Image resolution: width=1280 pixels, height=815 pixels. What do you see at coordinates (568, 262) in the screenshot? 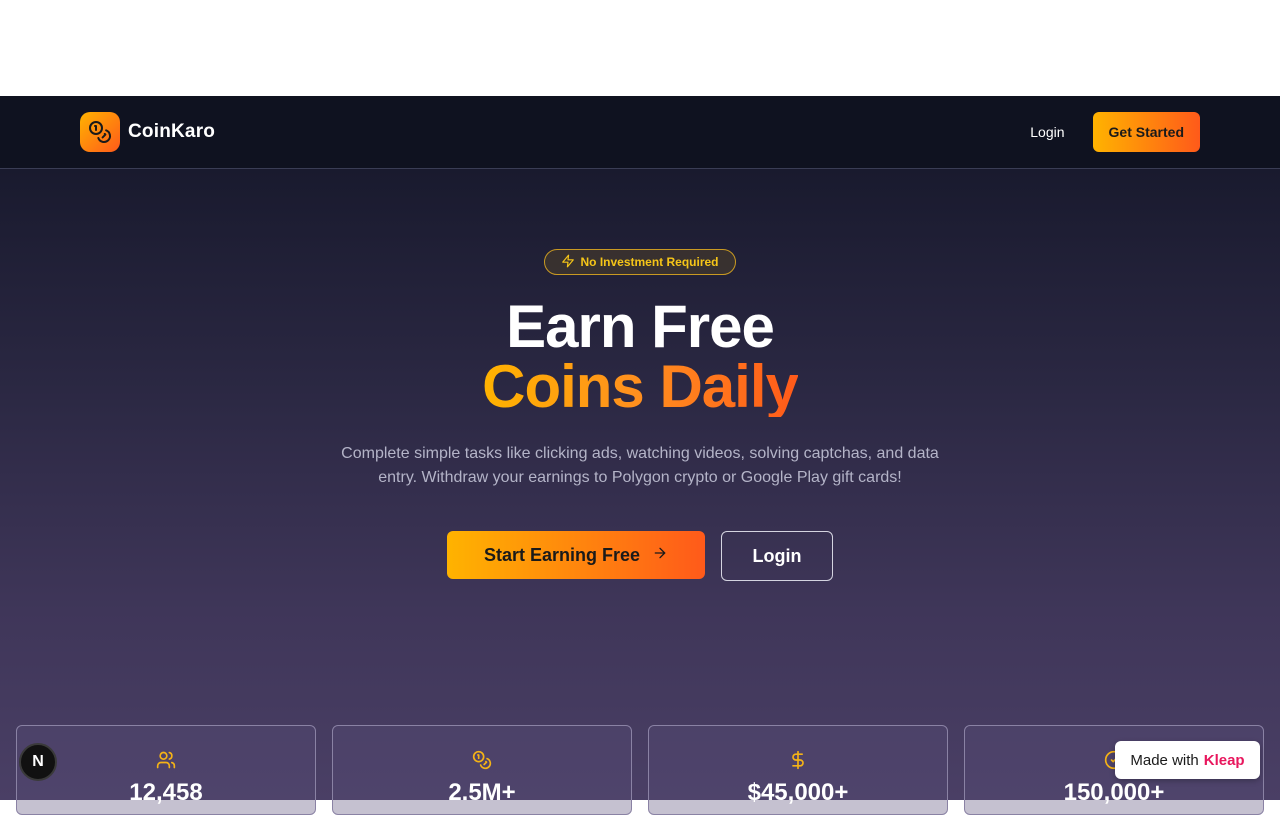
I see `lightning-icon` at bounding box center [568, 262].